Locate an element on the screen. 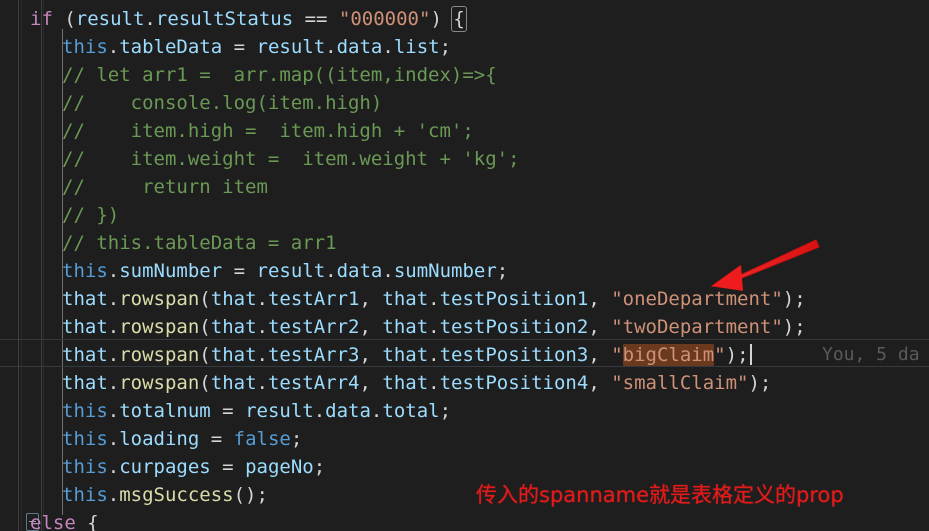 This screenshot has height=531, width=929. code-token: testPosition4 is located at coordinates (514, 383).